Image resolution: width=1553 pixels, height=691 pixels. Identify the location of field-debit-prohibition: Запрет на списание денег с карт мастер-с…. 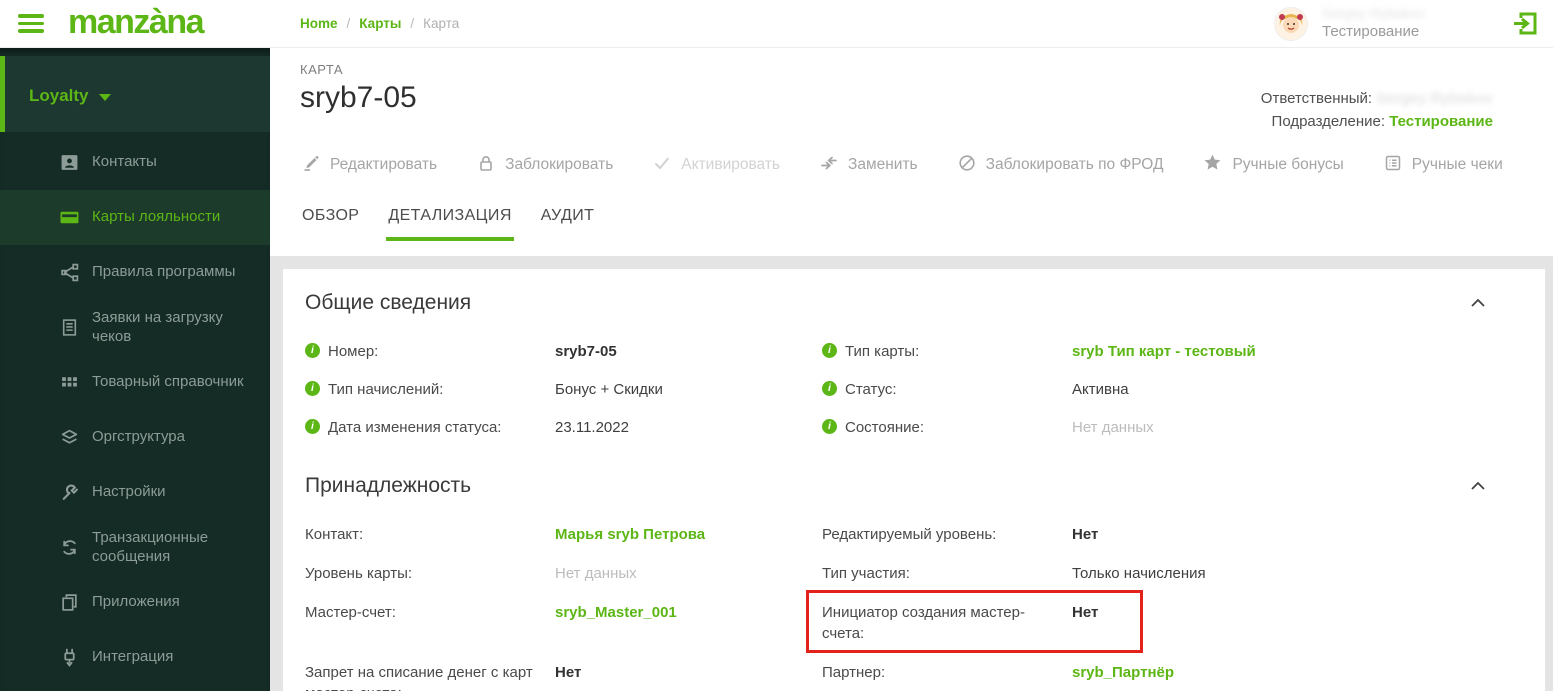
(563, 676).